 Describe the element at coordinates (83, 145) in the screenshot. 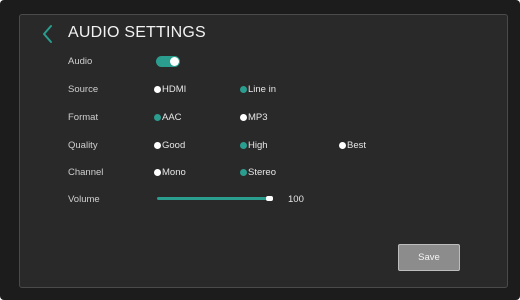

I see `quality-label: Quality` at that location.